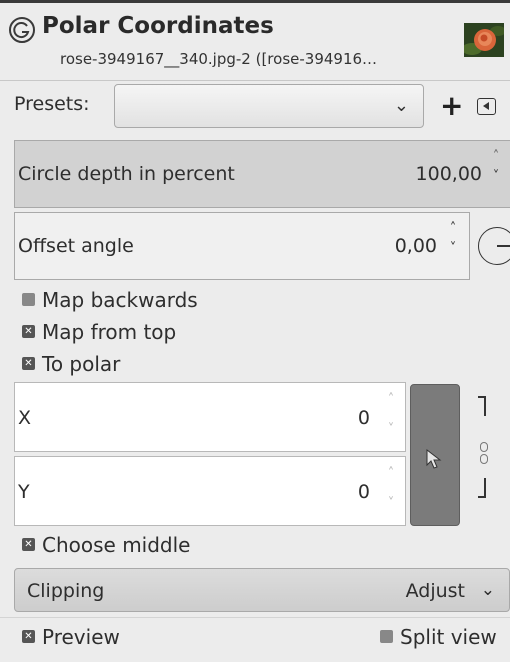  I want to click on offset-angle-stepper: ˄ ˅, so click(453, 239).